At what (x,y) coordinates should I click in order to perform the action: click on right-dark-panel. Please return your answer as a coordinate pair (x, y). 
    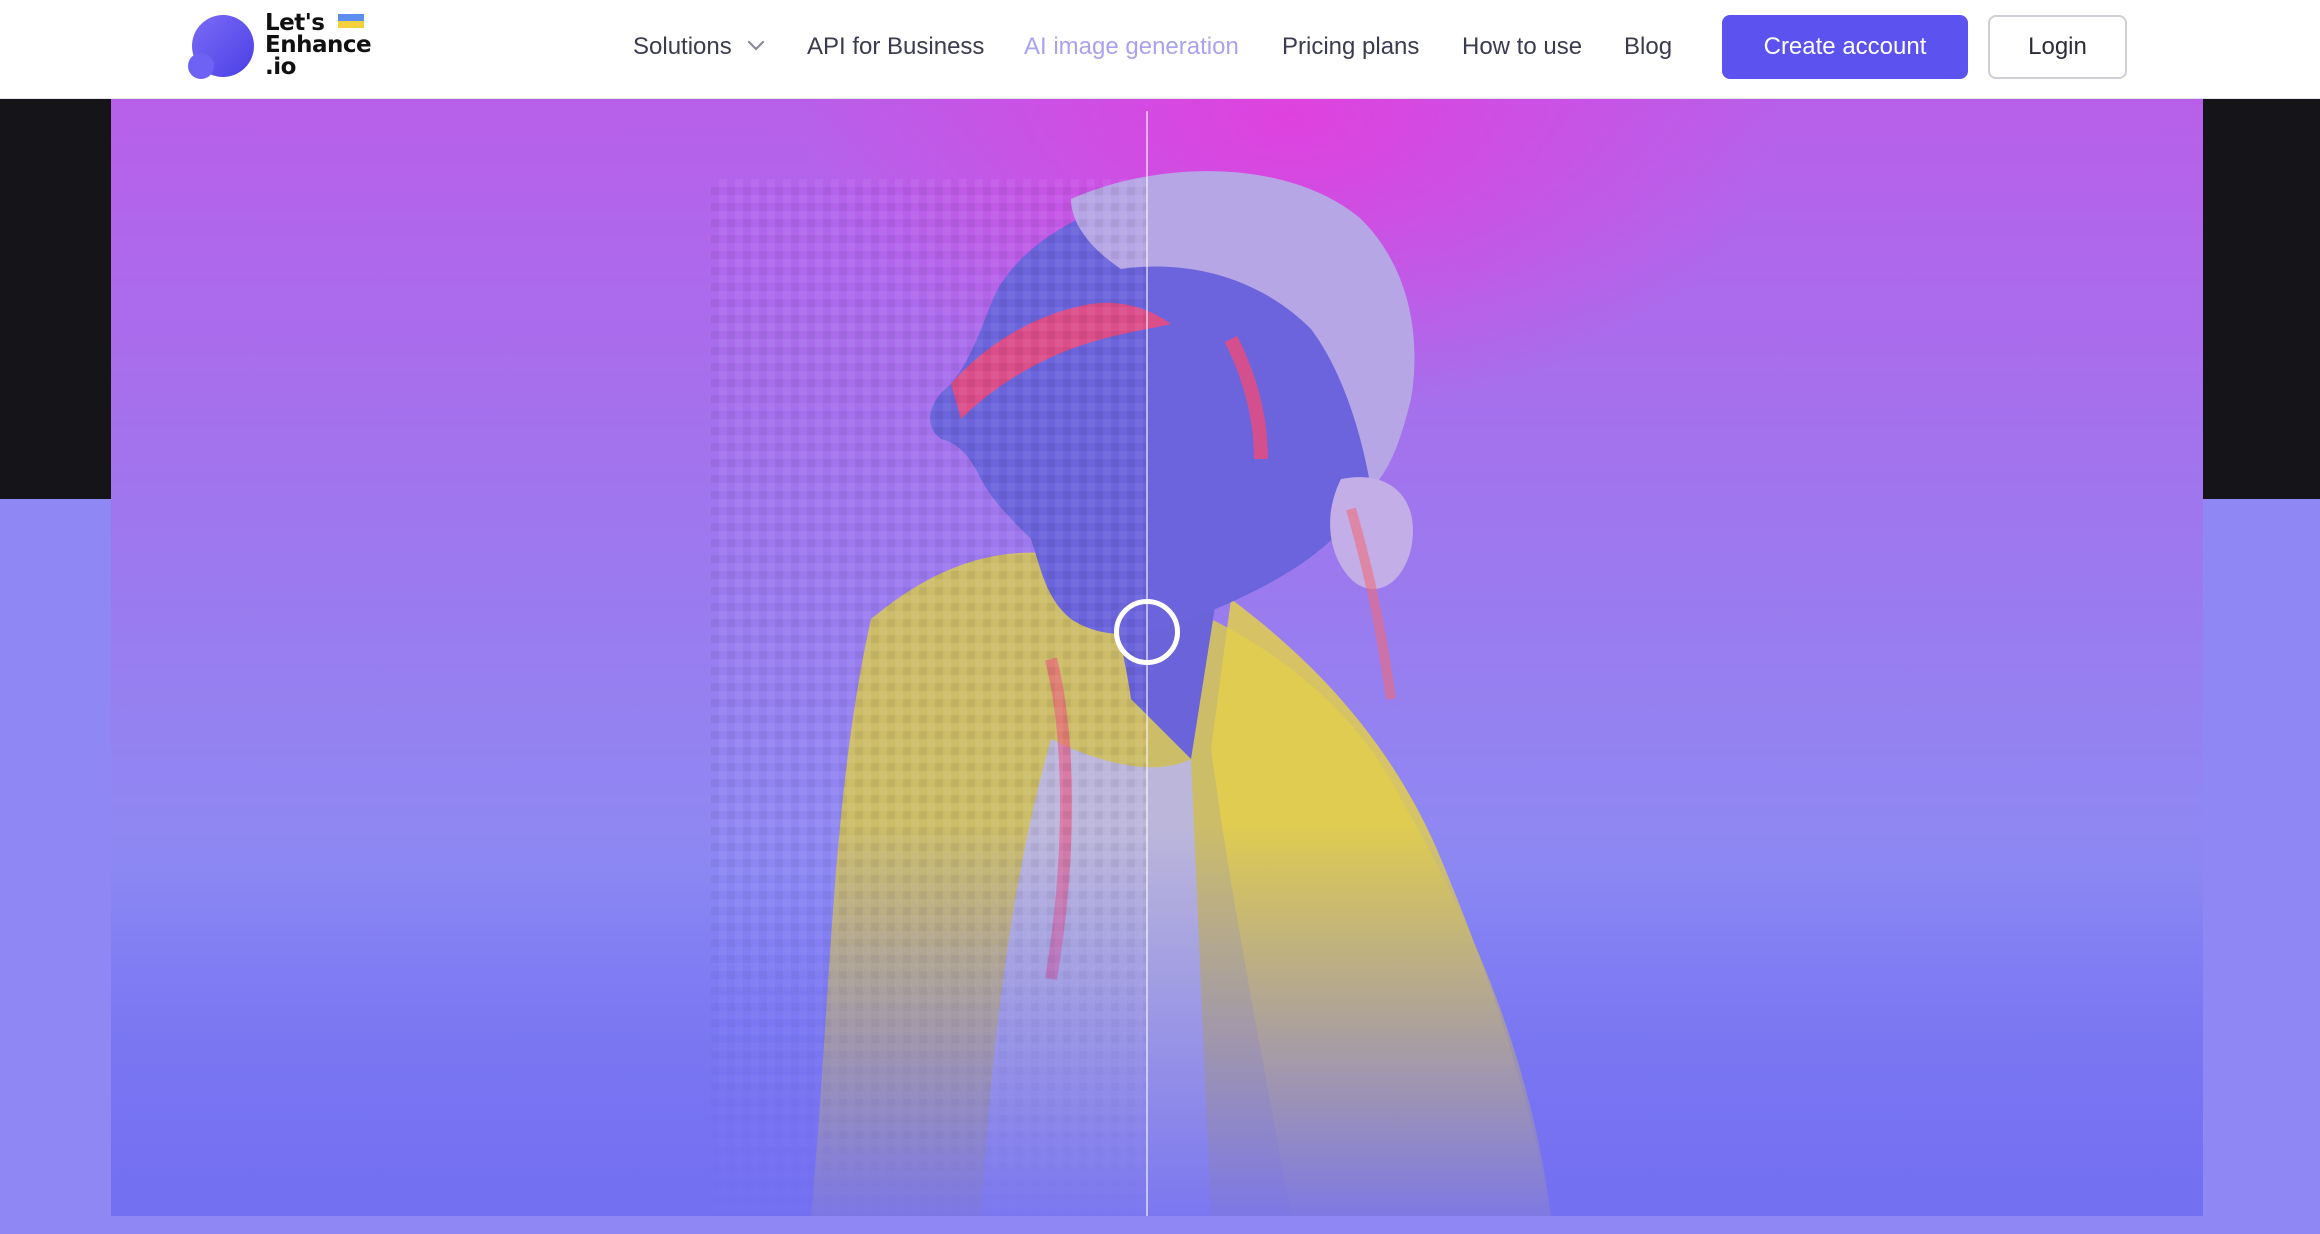
    Looking at the image, I should click on (2261, 299).